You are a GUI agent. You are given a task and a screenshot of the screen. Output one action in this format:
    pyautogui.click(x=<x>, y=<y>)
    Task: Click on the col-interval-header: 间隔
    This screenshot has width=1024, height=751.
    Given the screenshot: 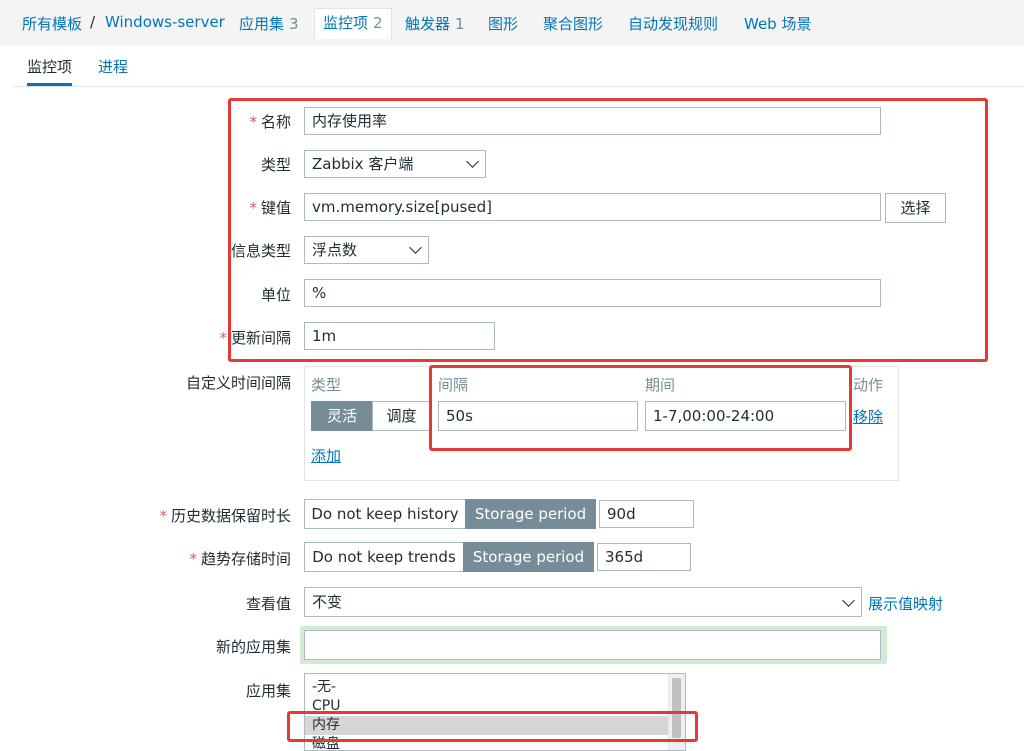 What is the action you would take?
    pyautogui.click(x=453, y=385)
    